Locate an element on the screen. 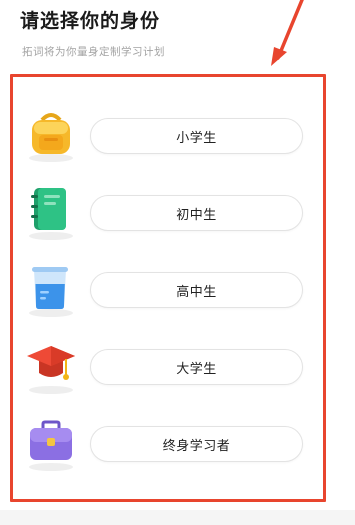  annotation-frame-gap is located at coordinates (333, 482).